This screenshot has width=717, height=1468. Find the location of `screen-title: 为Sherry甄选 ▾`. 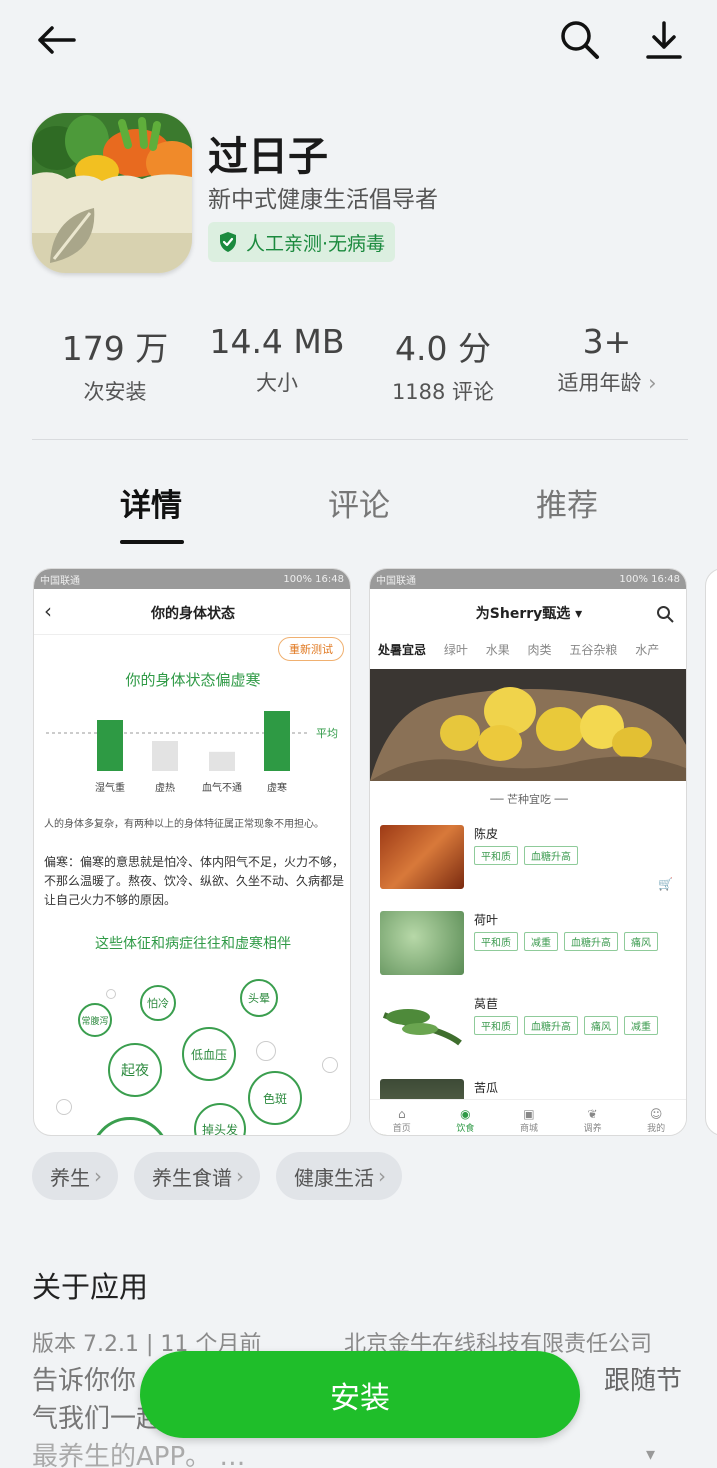

screen-title: 为Sherry甄选 ▾ is located at coordinates (529, 614).